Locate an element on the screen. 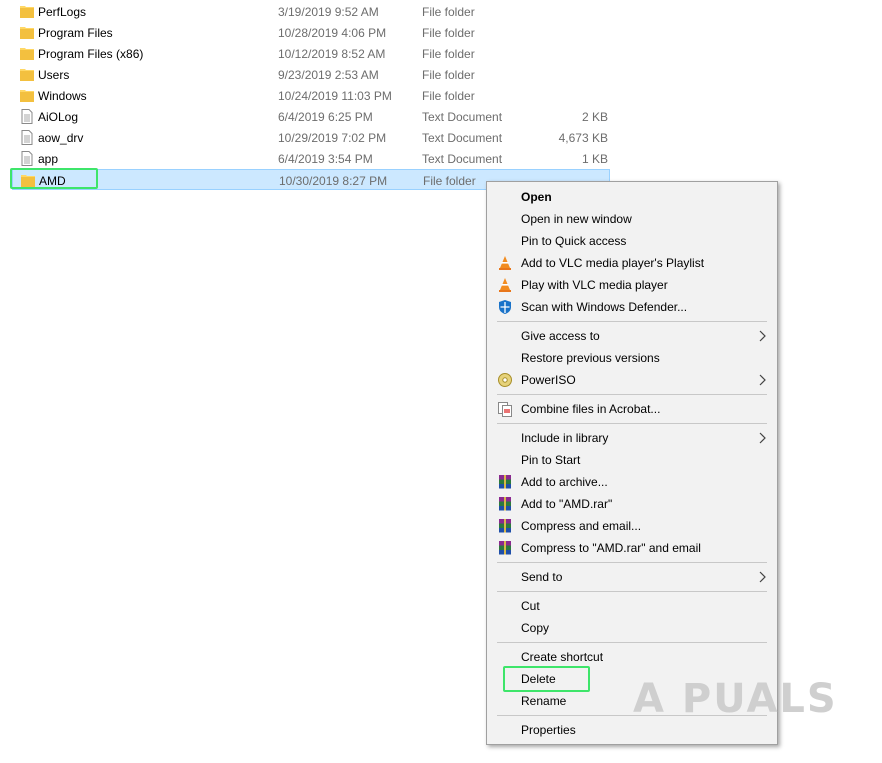 This screenshot has height=763, width=882. menu-item-label: Send to is located at coordinates (542, 577).